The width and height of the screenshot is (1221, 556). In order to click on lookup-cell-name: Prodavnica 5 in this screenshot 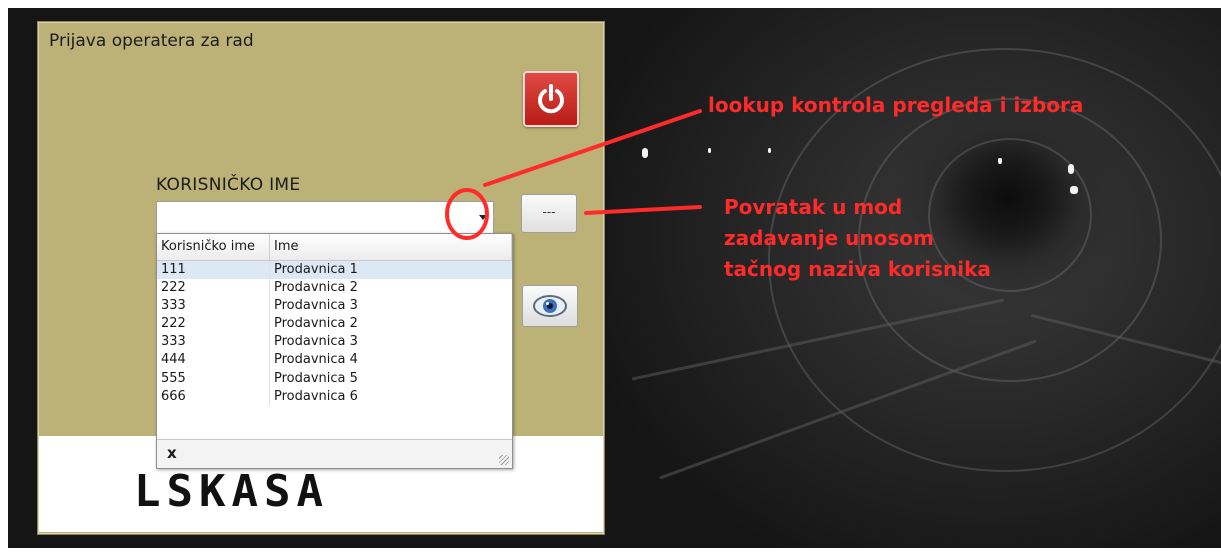, I will do `click(316, 378)`.